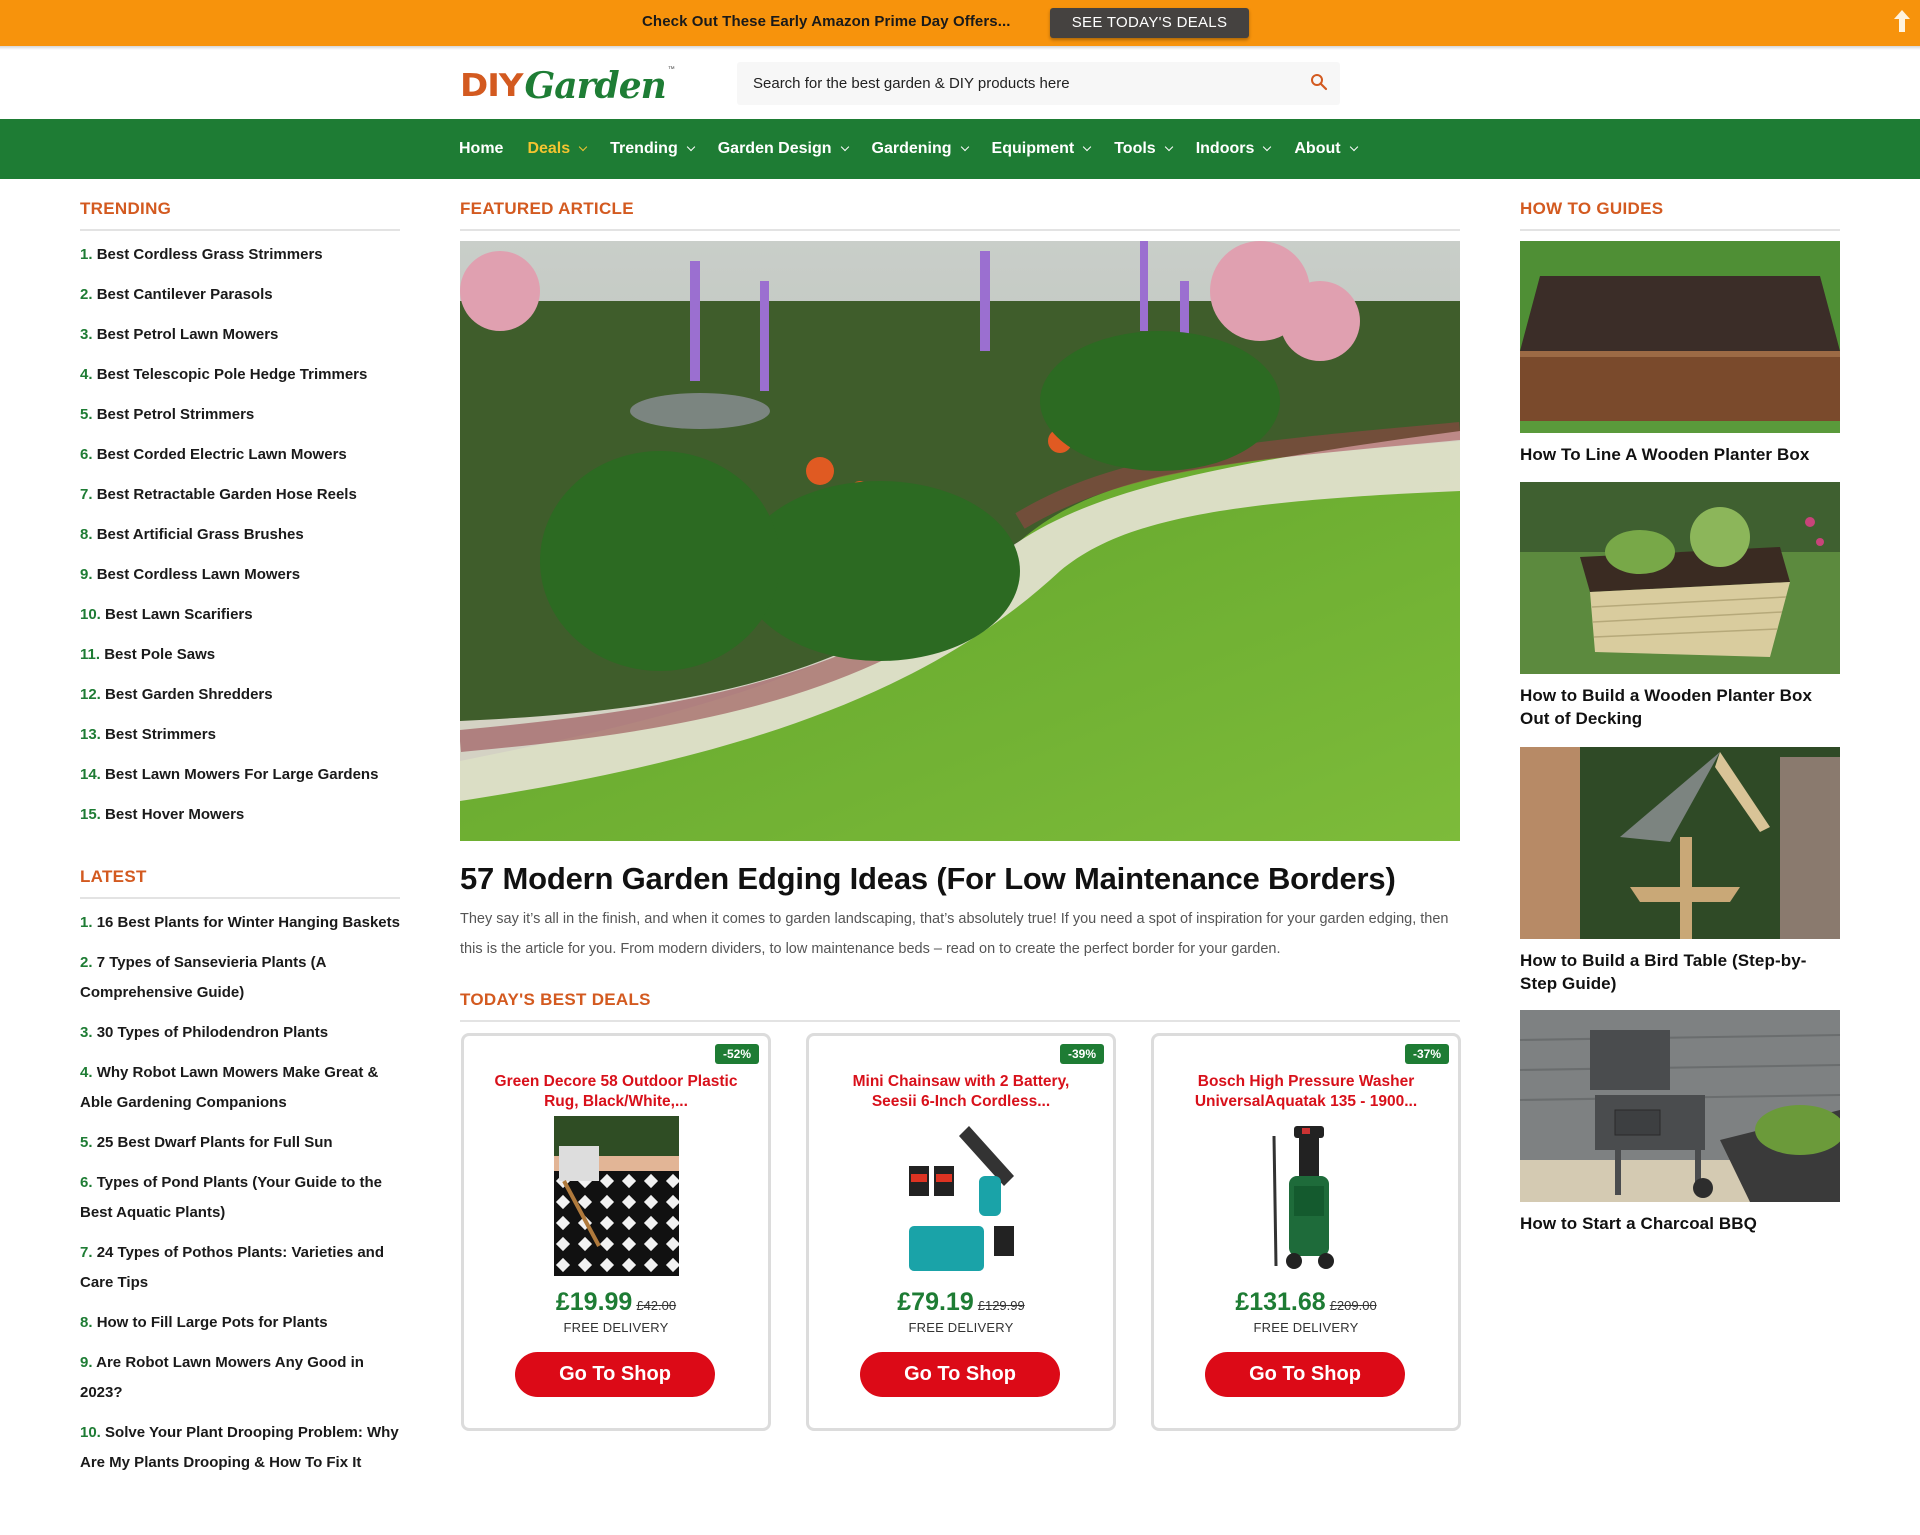 The width and height of the screenshot is (1920, 1535). Describe the element at coordinates (240, 665) in the screenshot. I see `trending-item: 11. Best Pole Saws` at that location.